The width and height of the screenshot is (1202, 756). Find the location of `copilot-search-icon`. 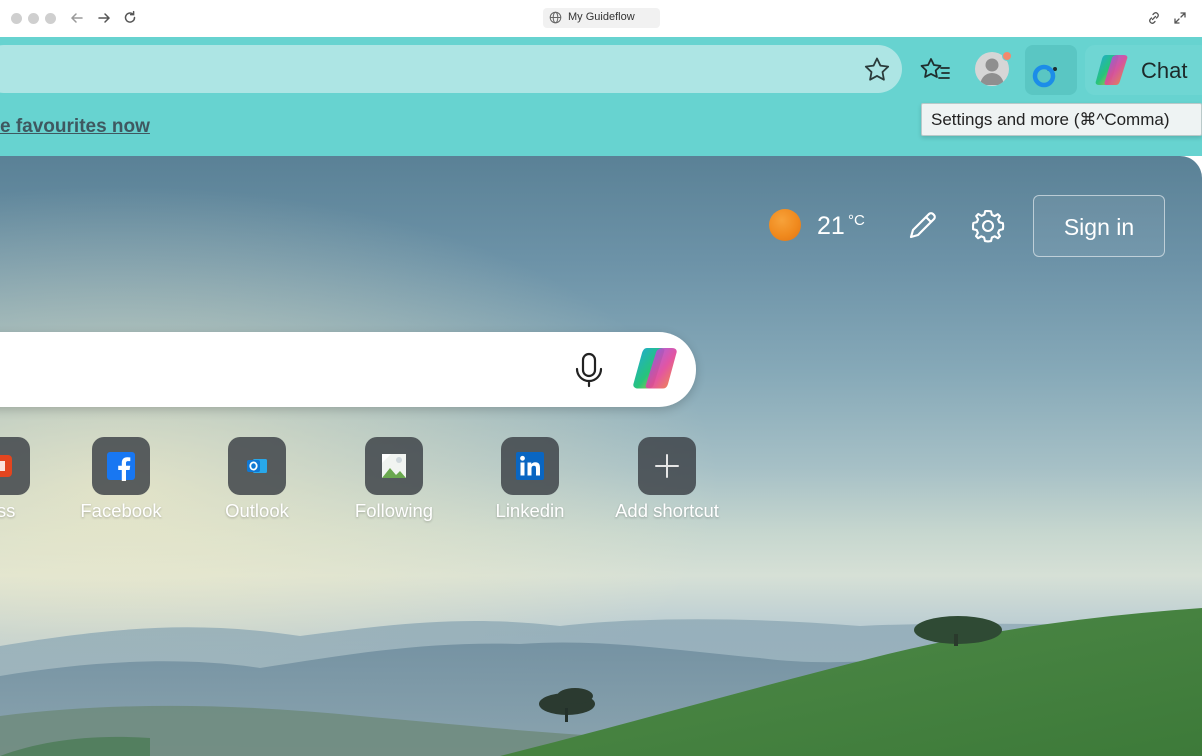

copilot-search-icon is located at coordinates (656, 369).